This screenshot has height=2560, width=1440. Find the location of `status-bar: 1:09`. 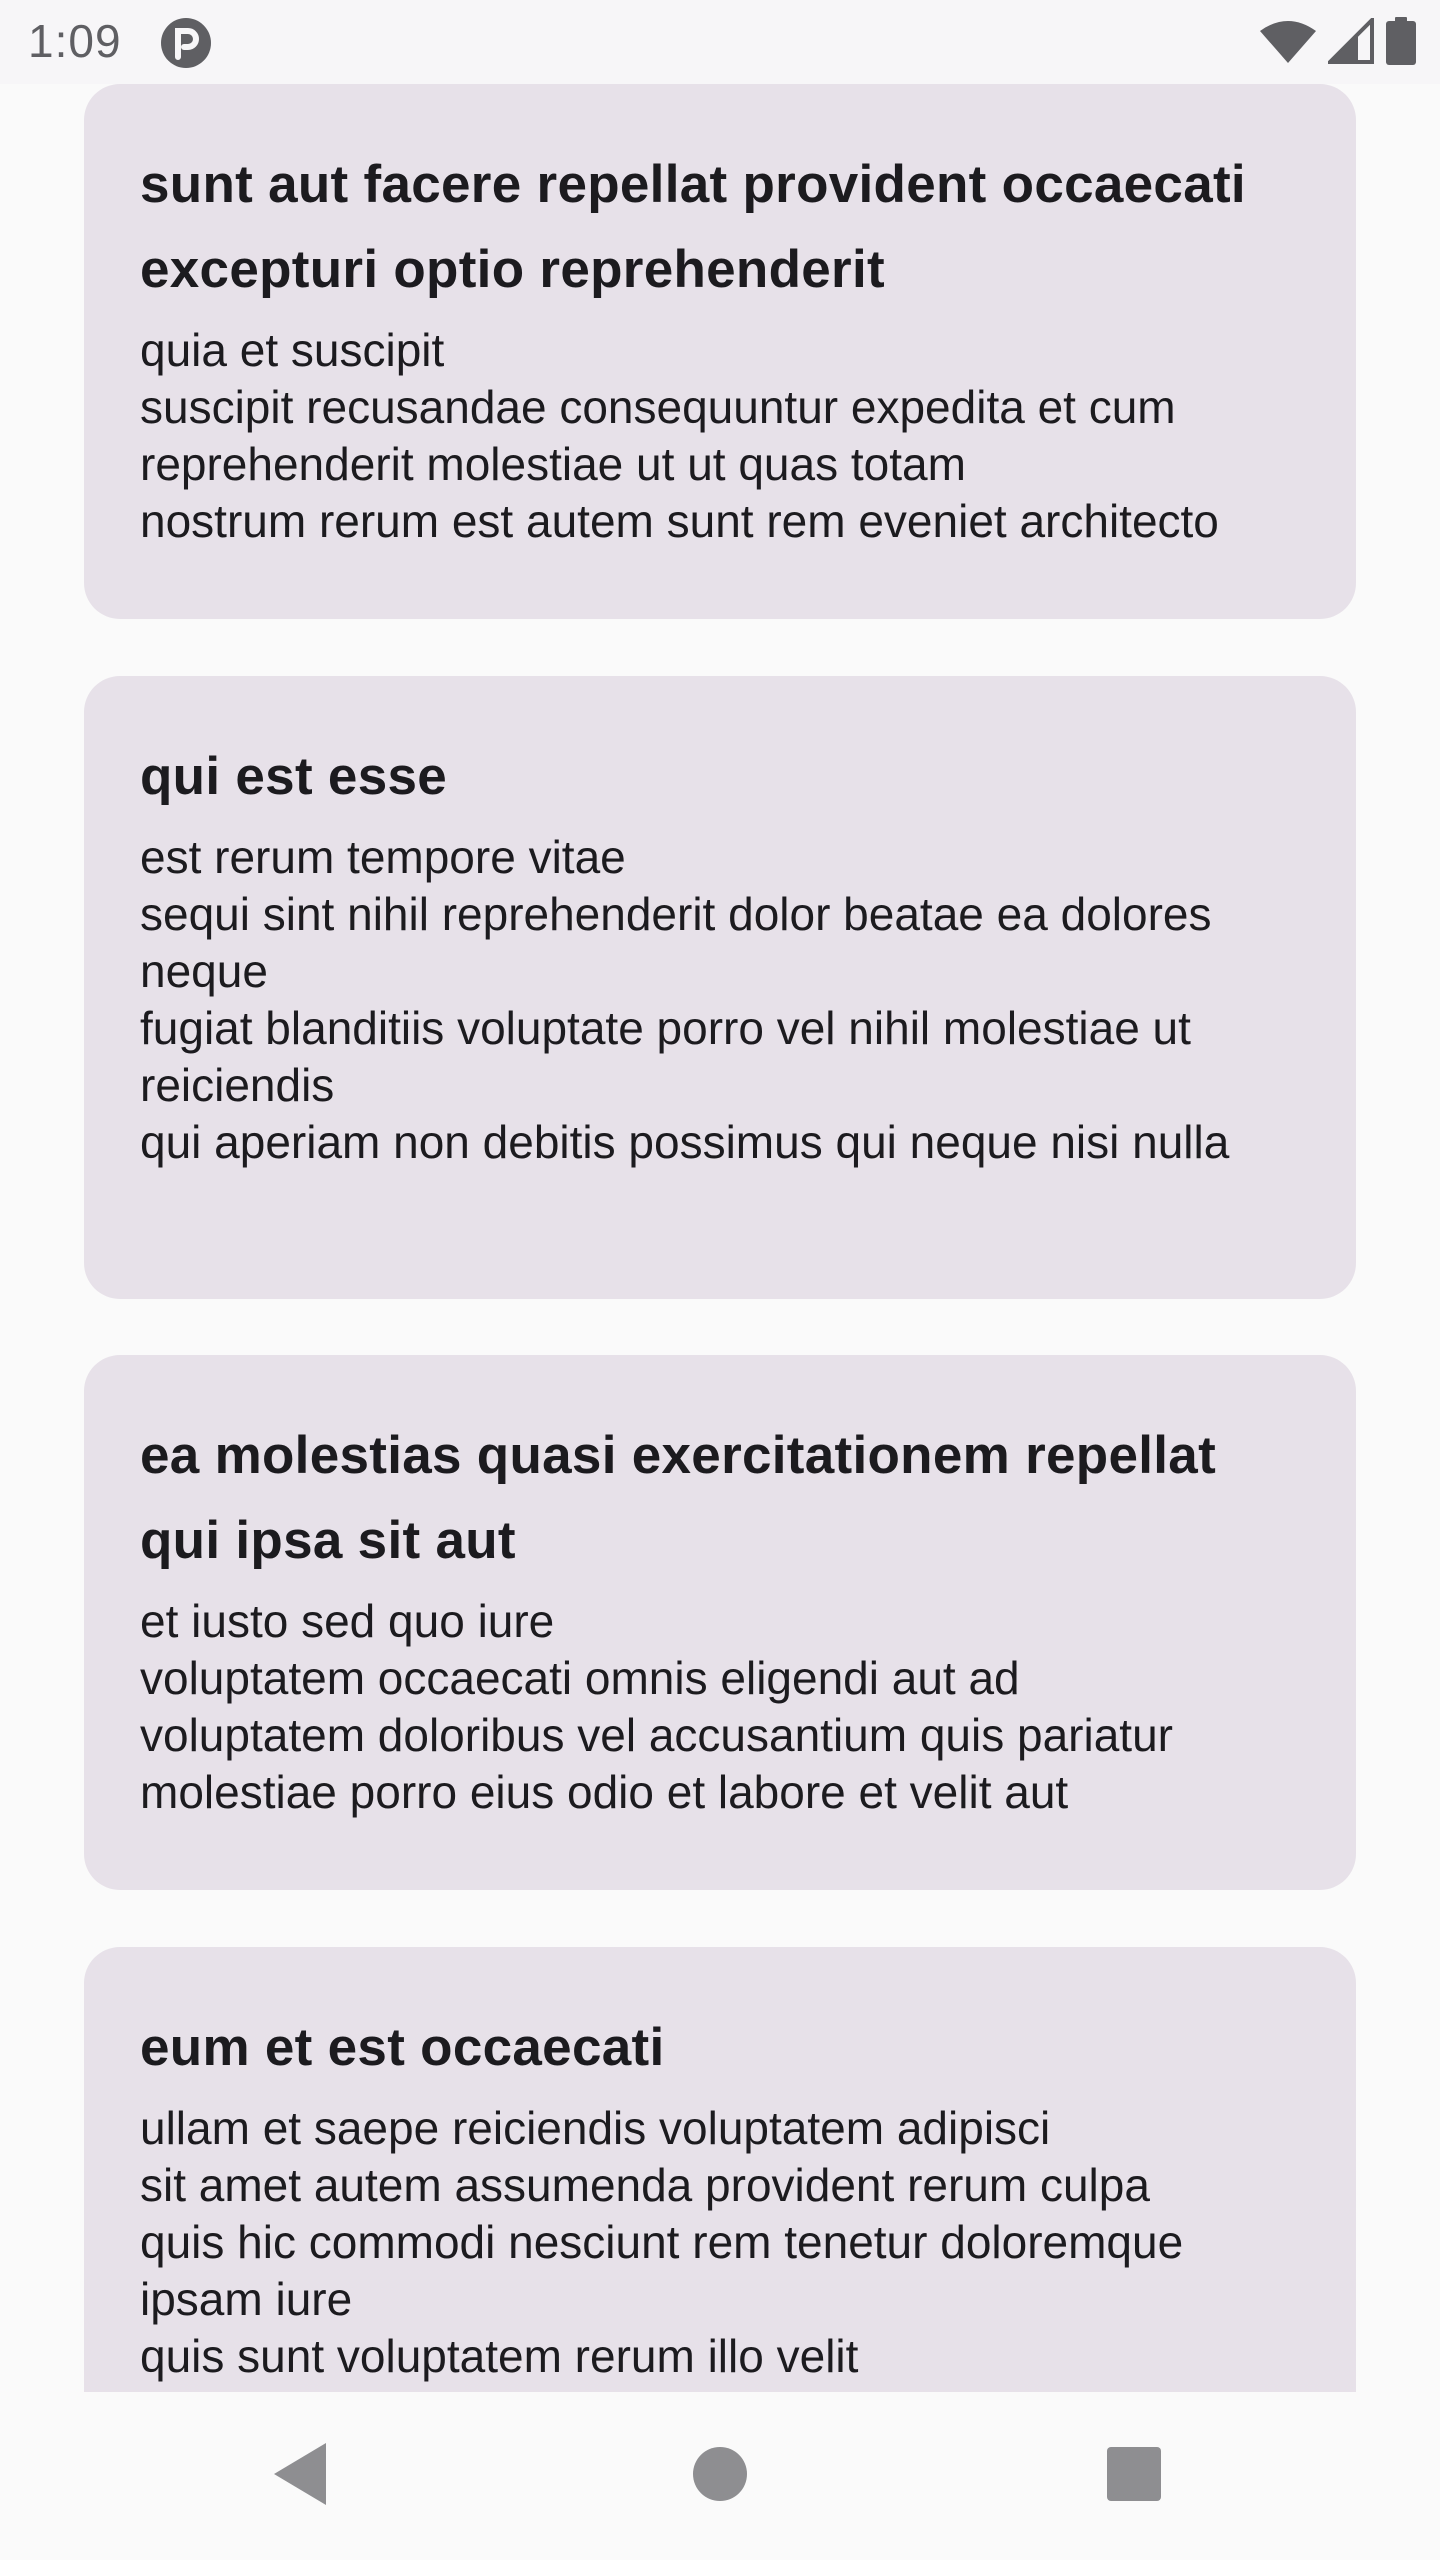

status-bar: 1:09 is located at coordinates (720, 42).